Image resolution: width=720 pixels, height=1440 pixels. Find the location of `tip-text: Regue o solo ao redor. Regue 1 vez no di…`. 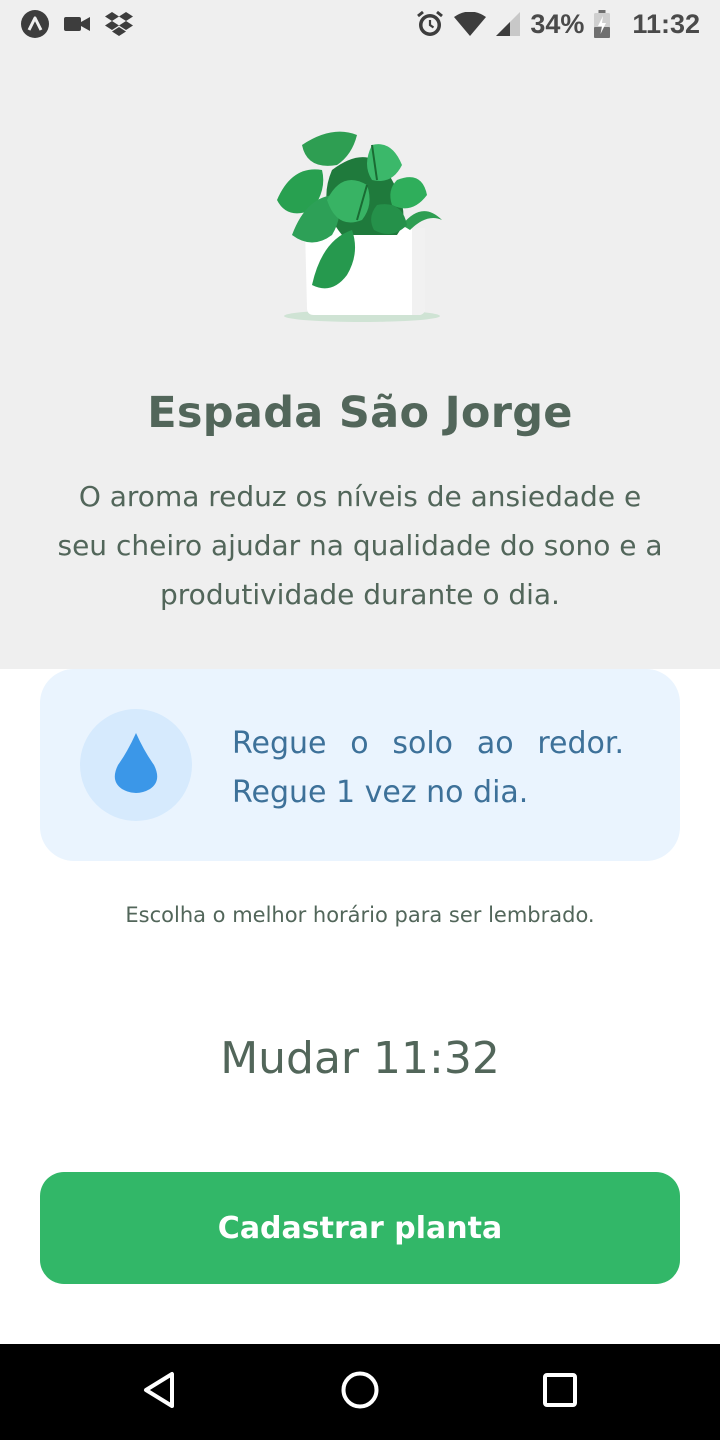

tip-text: Regue o solo ao redor. Regue 1 vez no di… is located at coordinates (428, 768).